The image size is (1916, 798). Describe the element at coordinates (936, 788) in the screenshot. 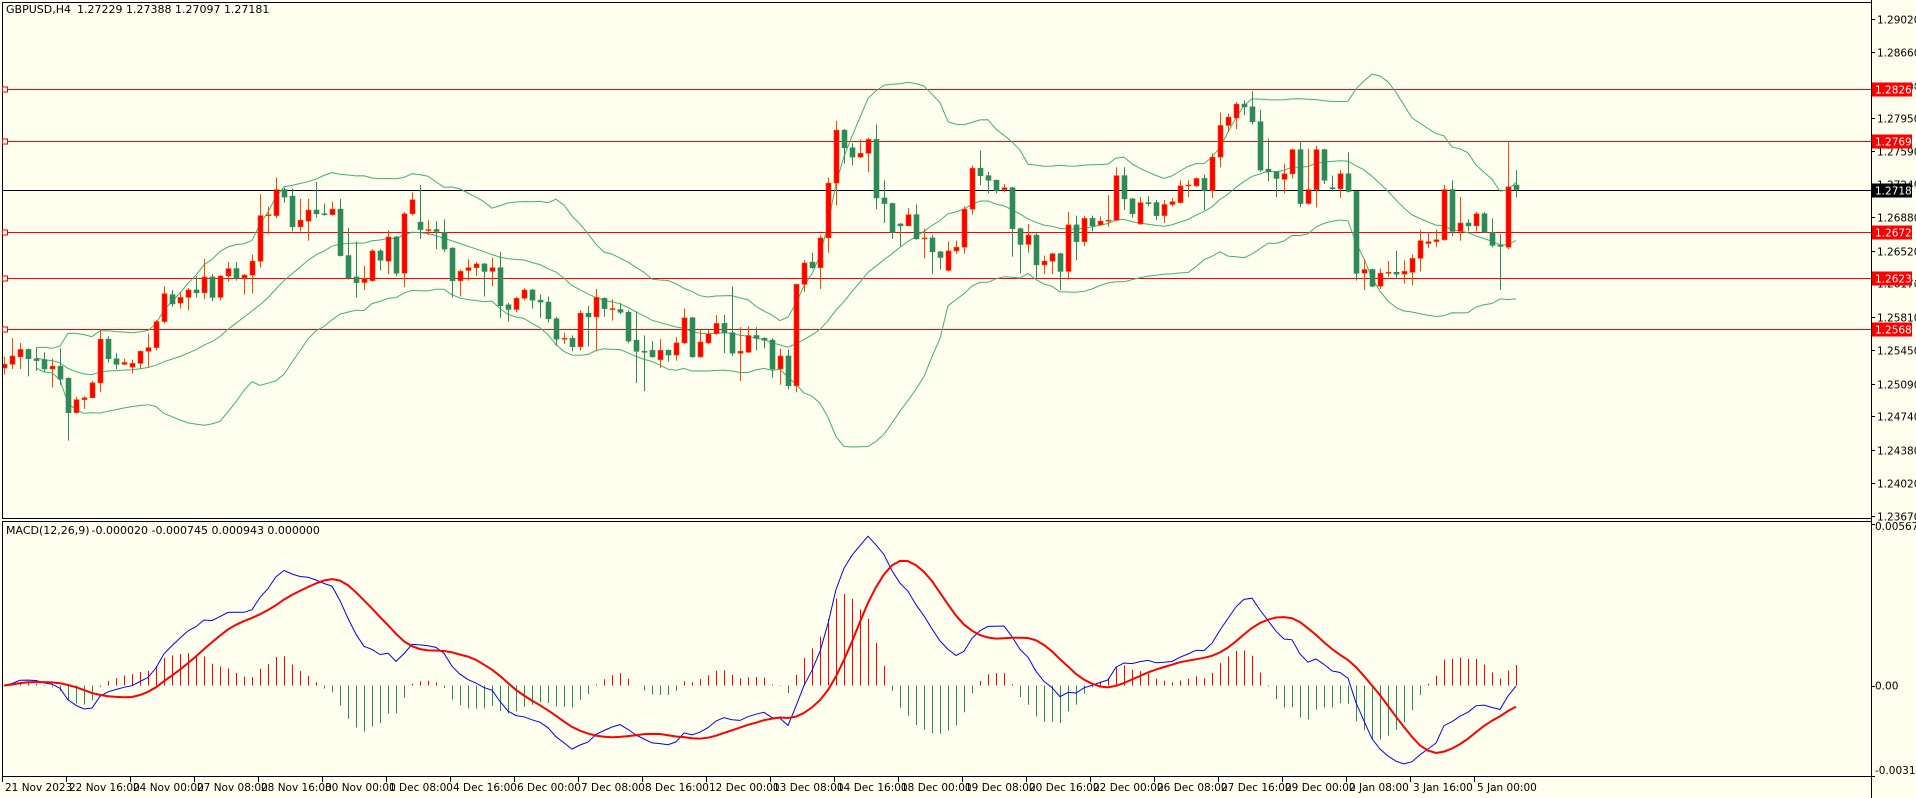

I see `time-tick-label: 18 Dec 00:00` at that location.